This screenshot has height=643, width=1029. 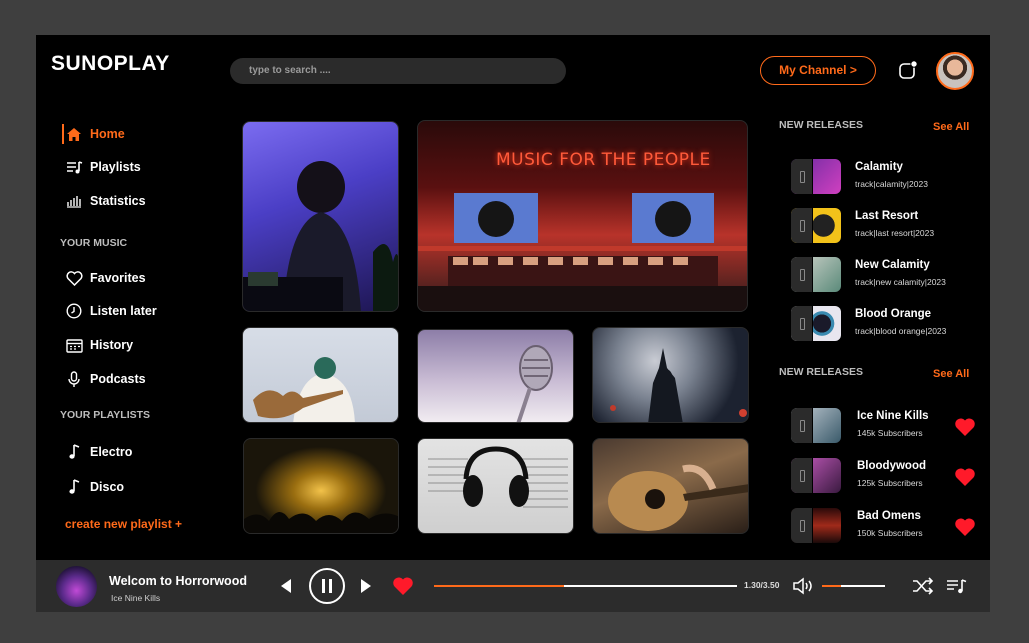 I want to click on media-tile-acoustic-guitar, so click(x=670, y=486).